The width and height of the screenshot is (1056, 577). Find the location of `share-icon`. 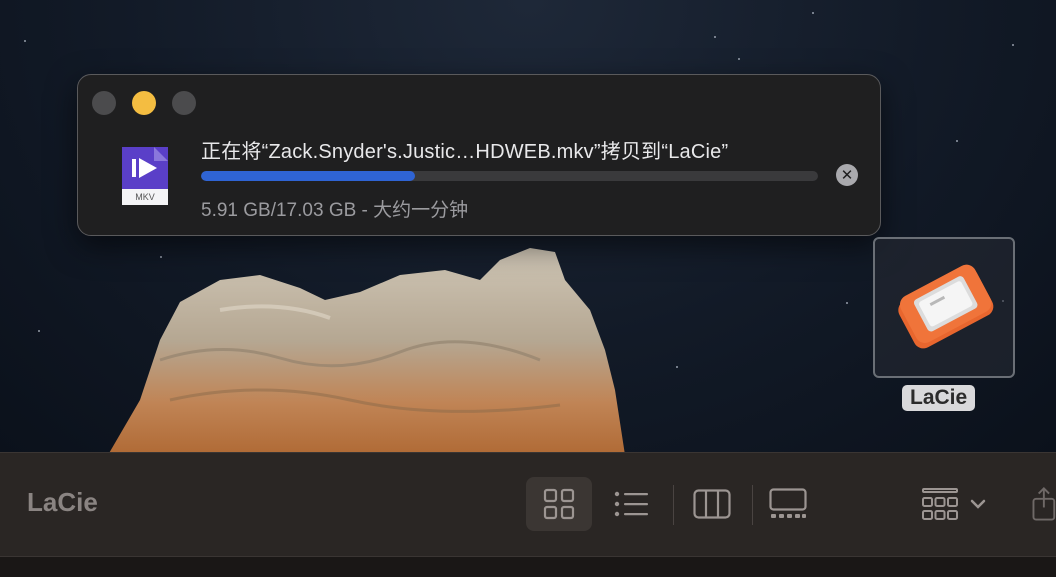

share-icon is located at coordinates (1044, 504).